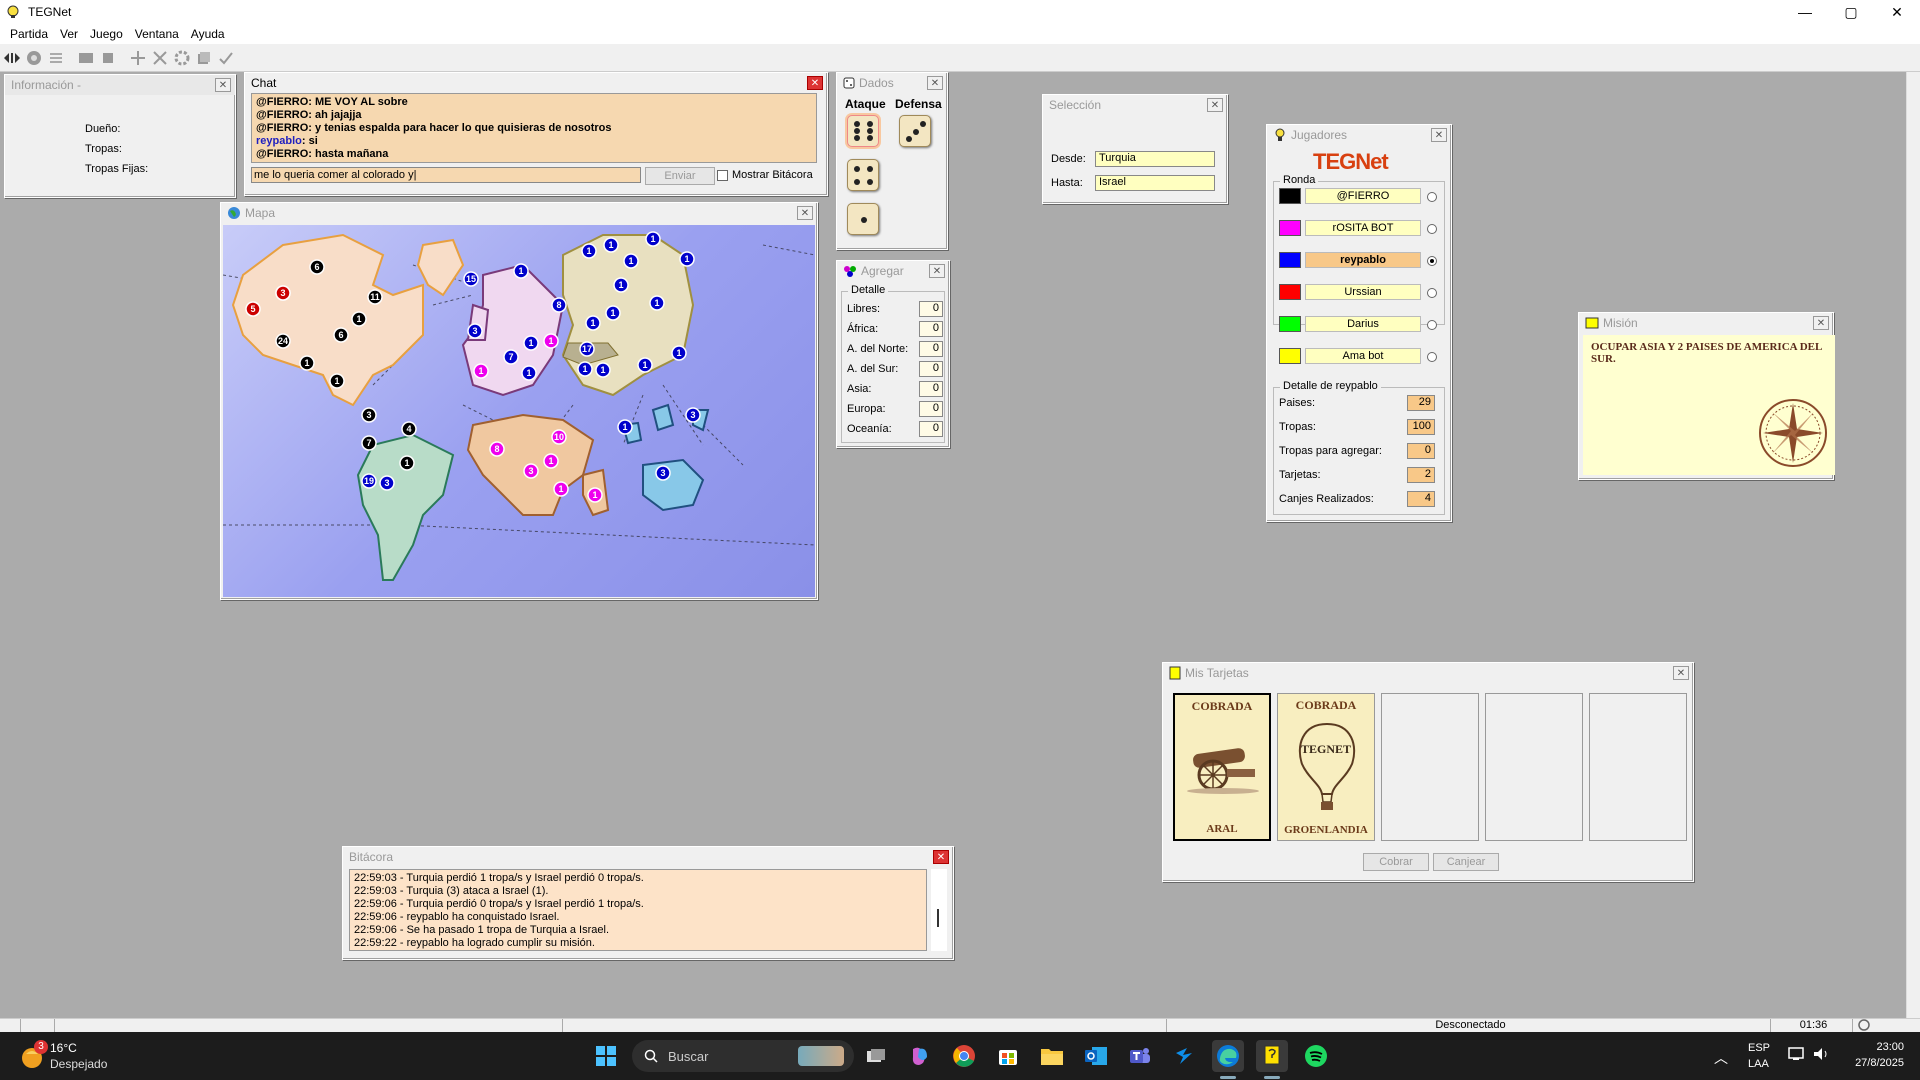  I want to click on army-marker: 4, so click(409, 429).